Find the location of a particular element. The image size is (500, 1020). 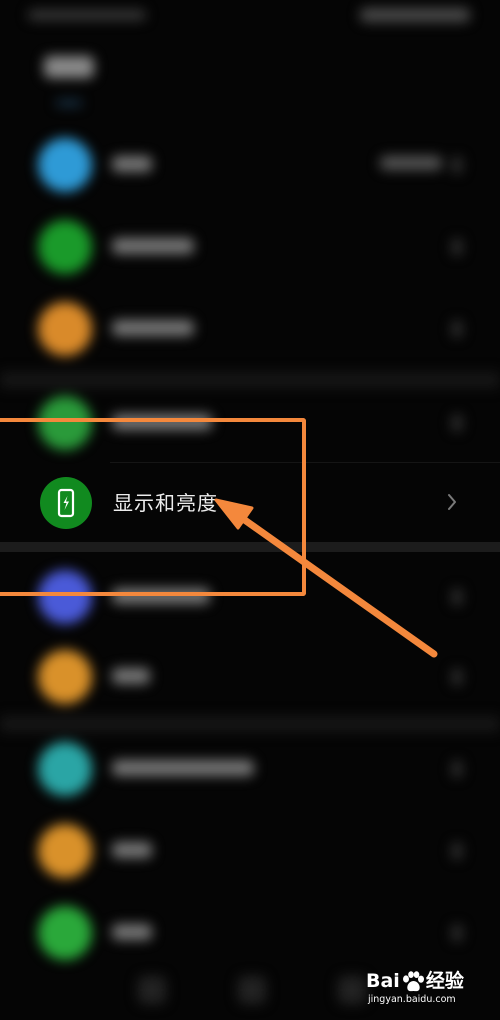

list-item-value is located at coordinates (411, 163).